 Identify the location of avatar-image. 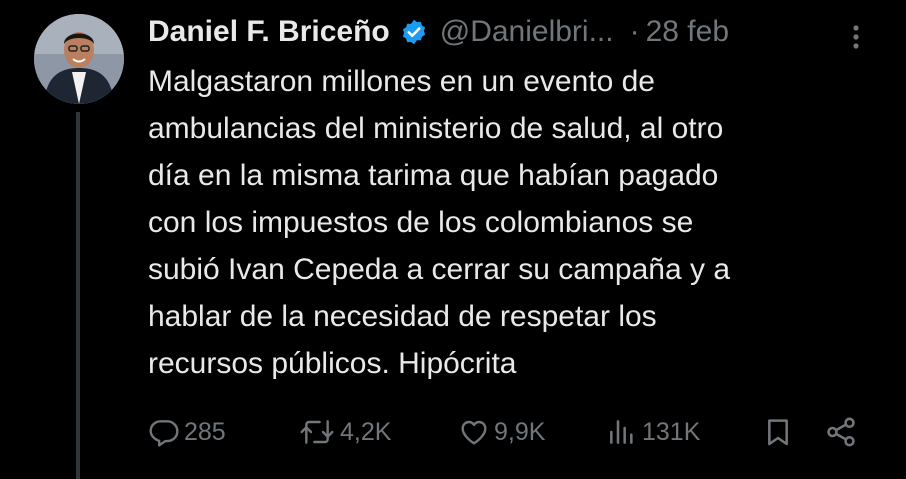
(79, 59).